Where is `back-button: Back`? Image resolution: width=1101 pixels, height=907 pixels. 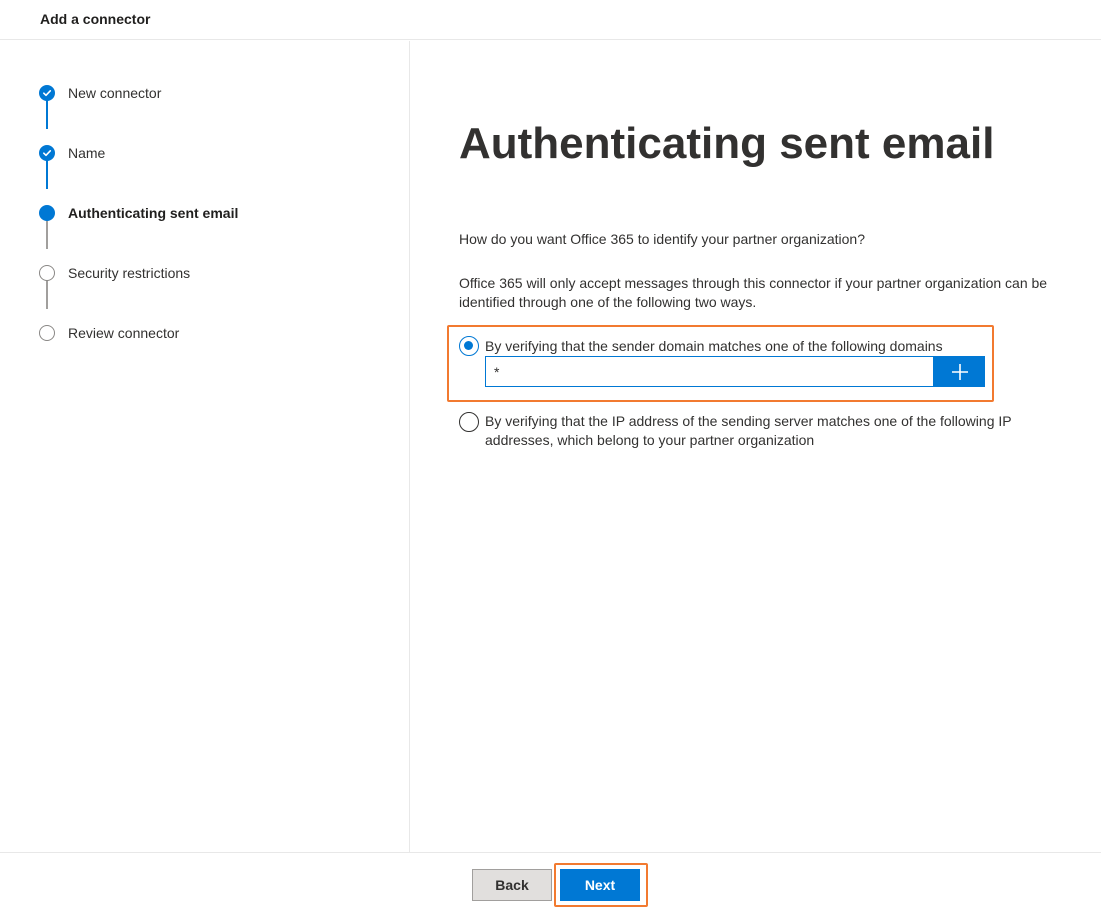
back-button: Back is located at coordinates (512, 885).